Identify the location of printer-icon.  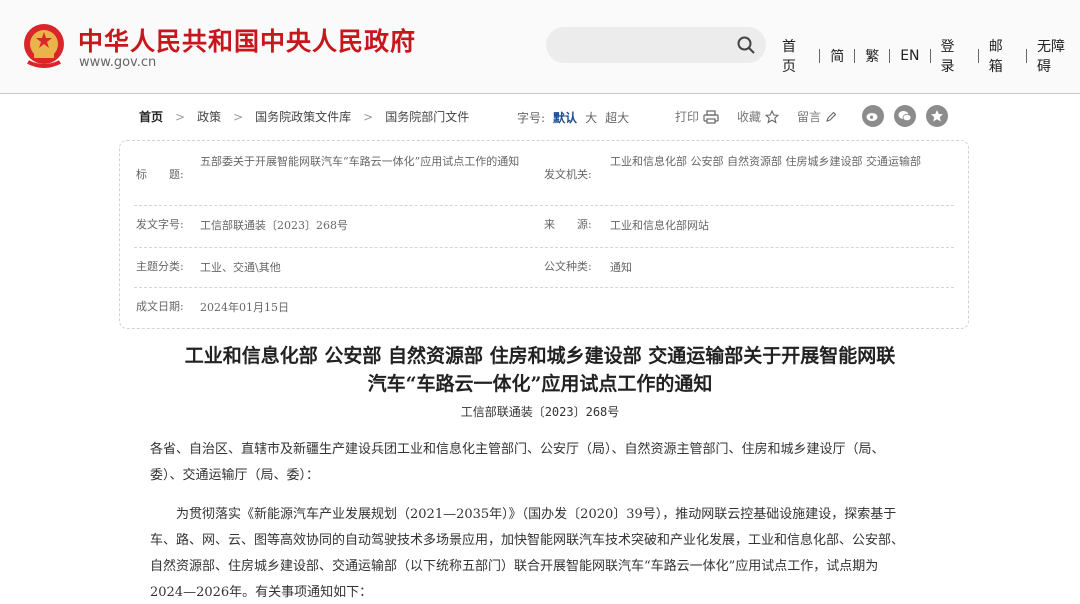
(711, 116).